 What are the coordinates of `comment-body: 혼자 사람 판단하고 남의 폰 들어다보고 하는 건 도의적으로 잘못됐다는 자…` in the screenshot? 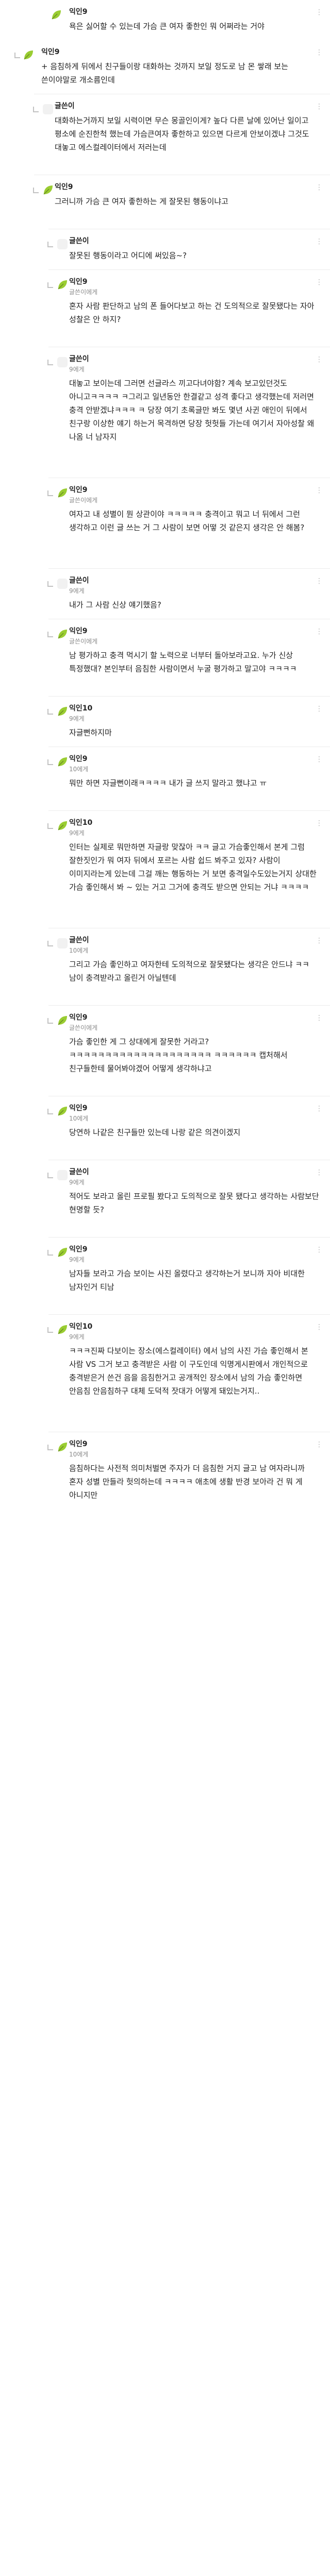 It's located at (193, 312).